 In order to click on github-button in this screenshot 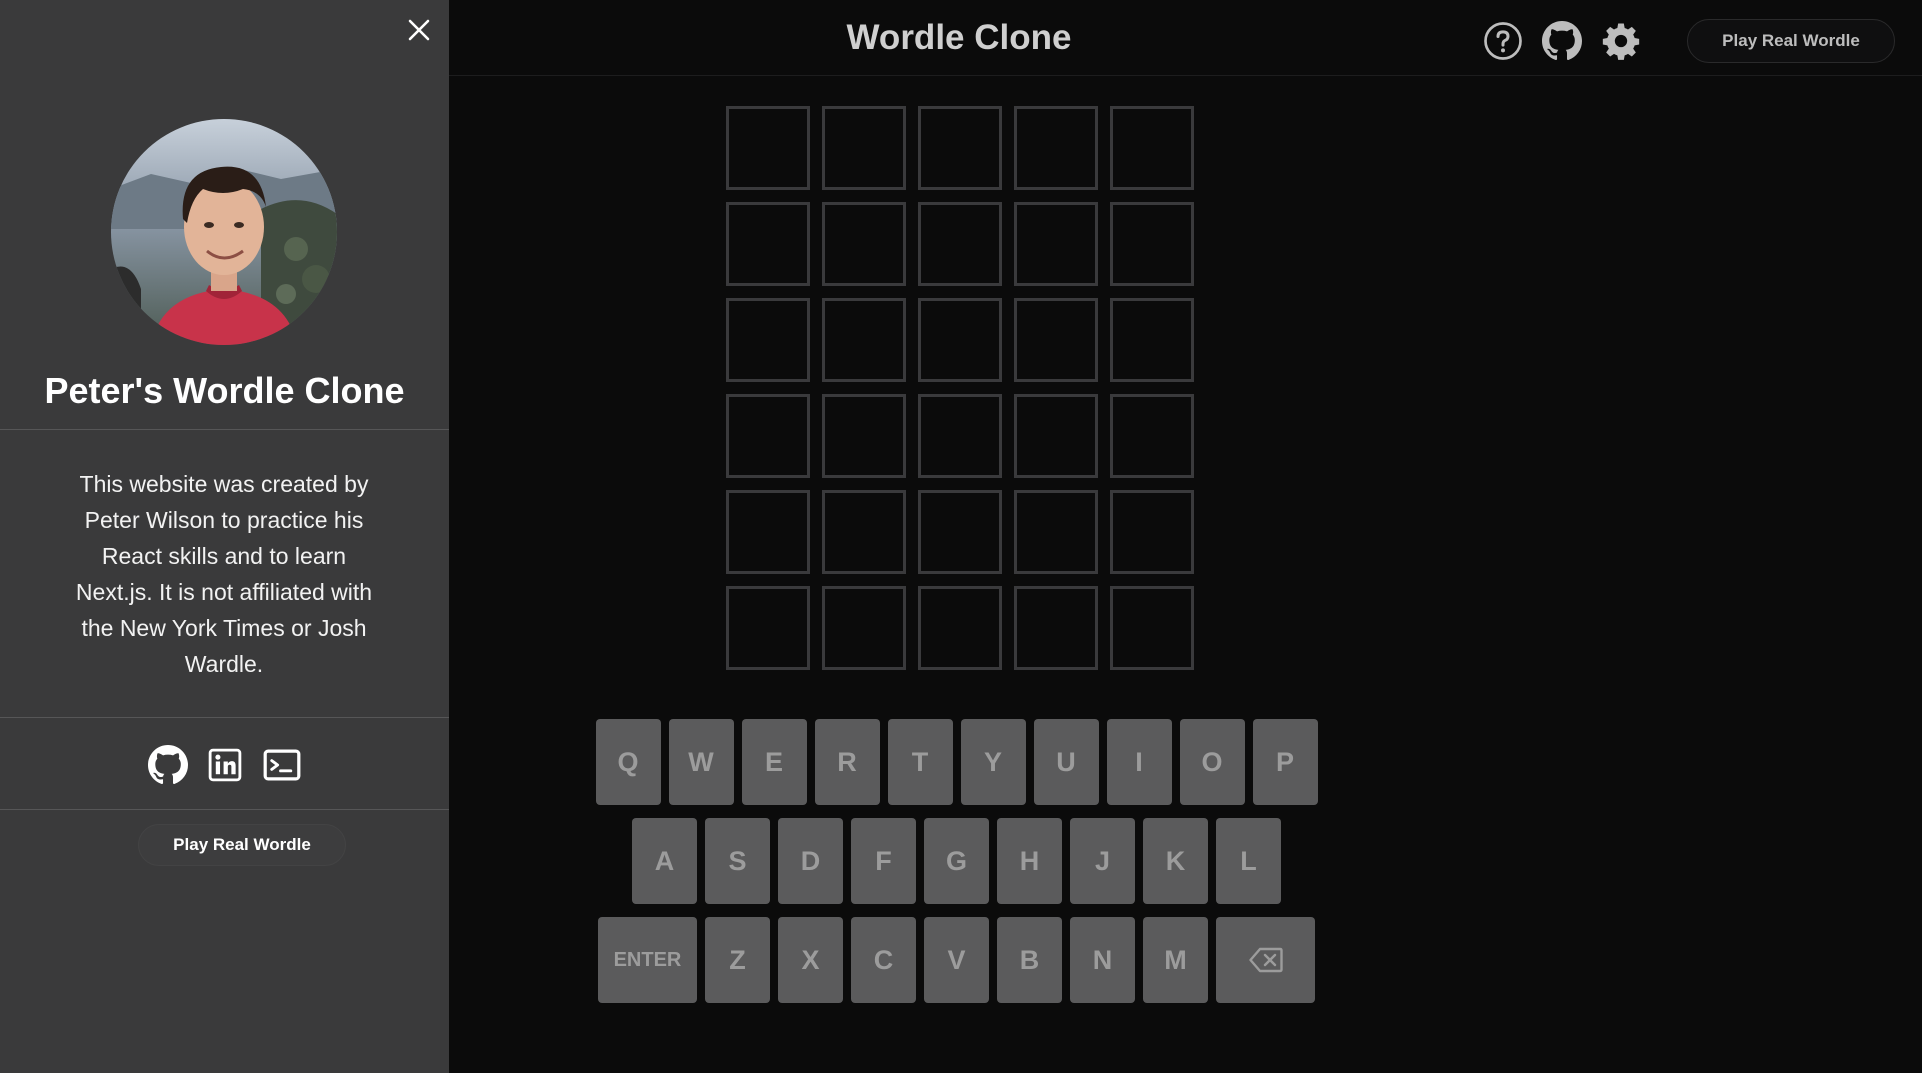, I will do `click(1562, 41)`.